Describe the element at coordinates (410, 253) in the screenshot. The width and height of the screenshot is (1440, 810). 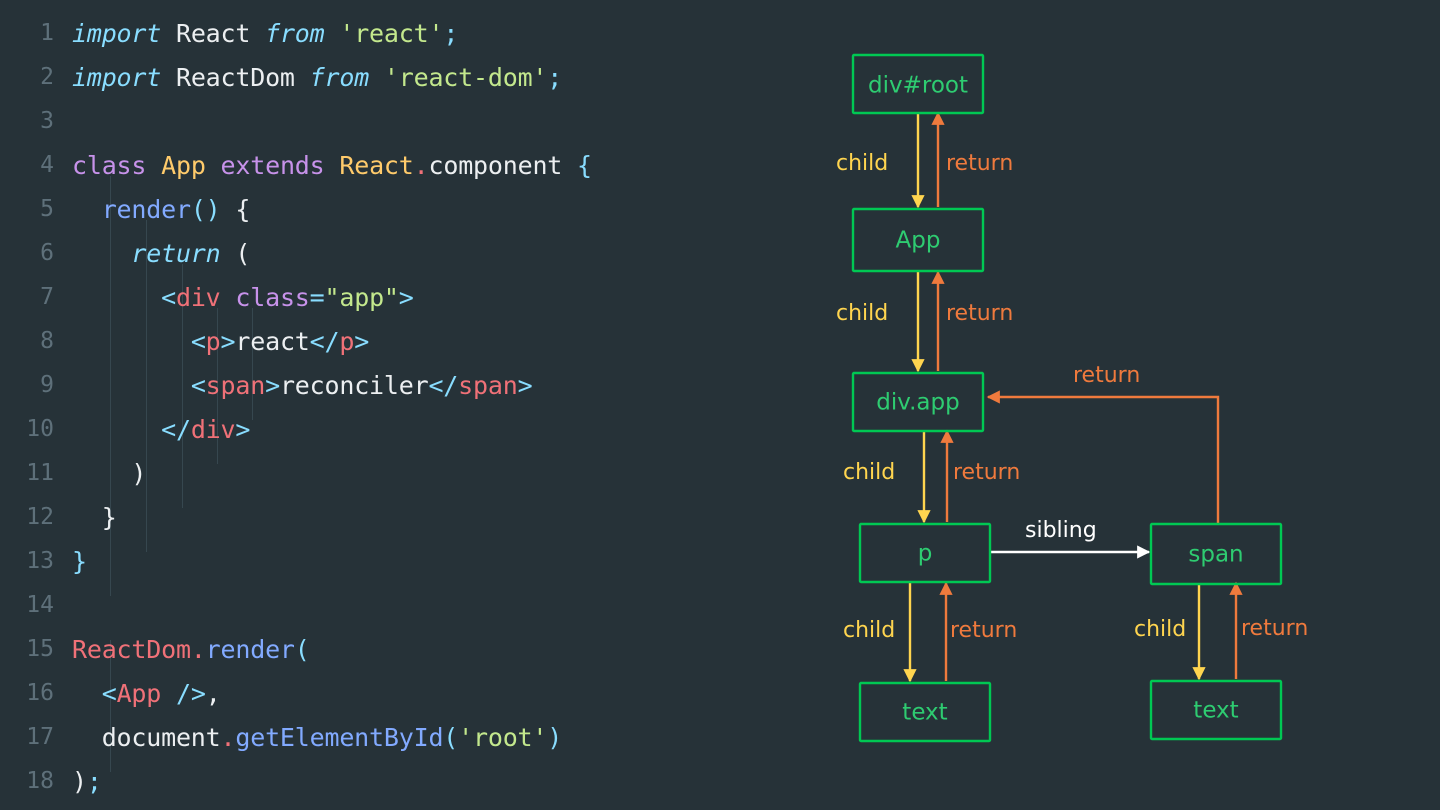
I see `code-line: 6 return (` at that location.